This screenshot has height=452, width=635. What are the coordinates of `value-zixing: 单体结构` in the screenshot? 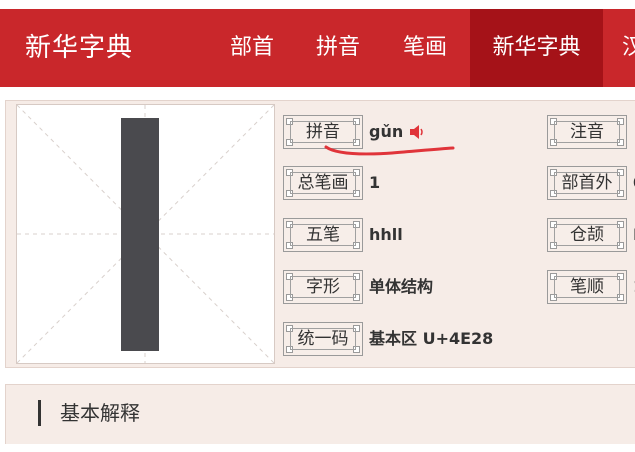 It's located at (401, 286).